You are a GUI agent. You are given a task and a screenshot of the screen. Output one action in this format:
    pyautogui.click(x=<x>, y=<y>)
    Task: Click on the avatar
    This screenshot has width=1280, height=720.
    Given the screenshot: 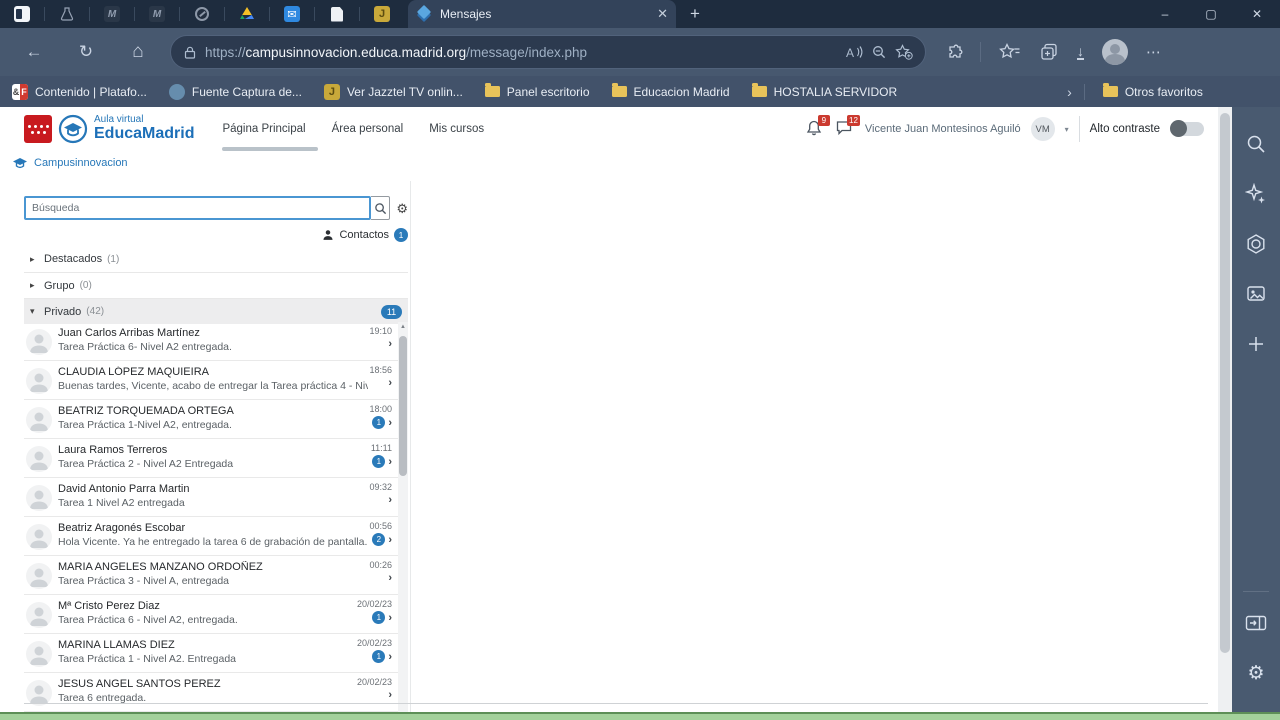 What is the action you would take?
    pyautogui.click(x=39, y=498)
    